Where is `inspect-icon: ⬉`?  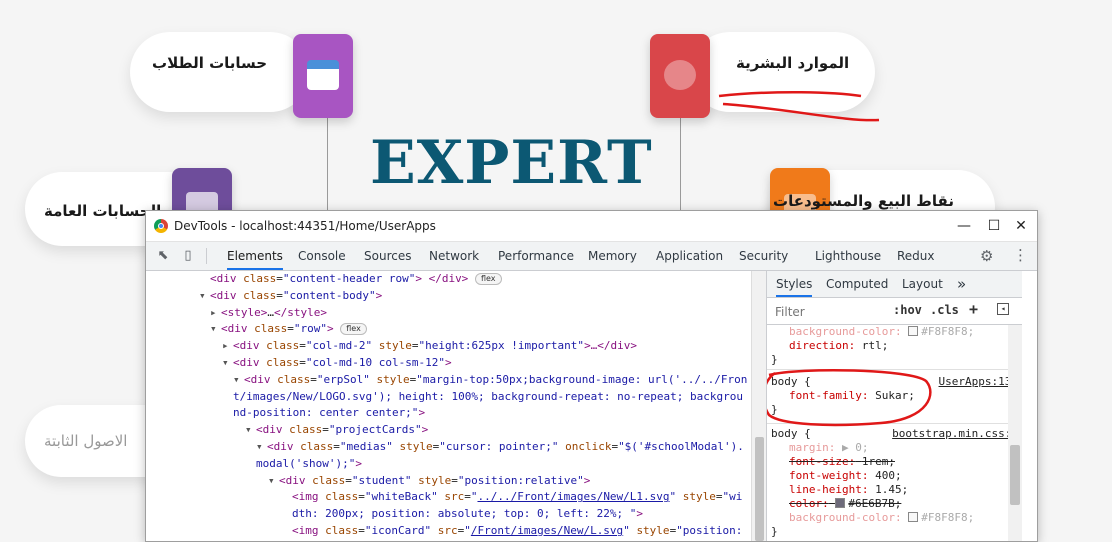 inspect-icon: ⬉ is located at coordinates (163, 256).